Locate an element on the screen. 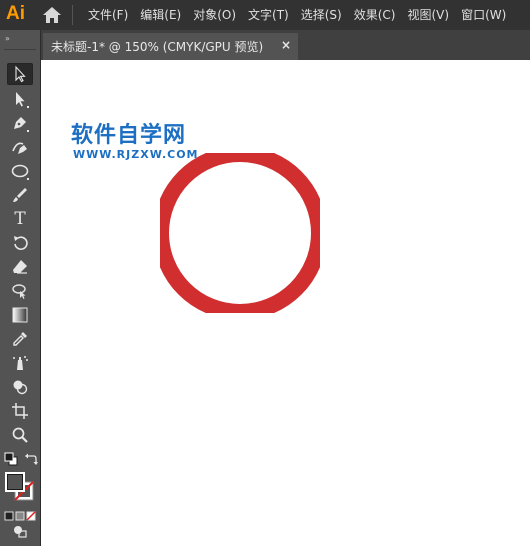 The image size is (530, 546). menu-divider is located at coordinates (72, 15).